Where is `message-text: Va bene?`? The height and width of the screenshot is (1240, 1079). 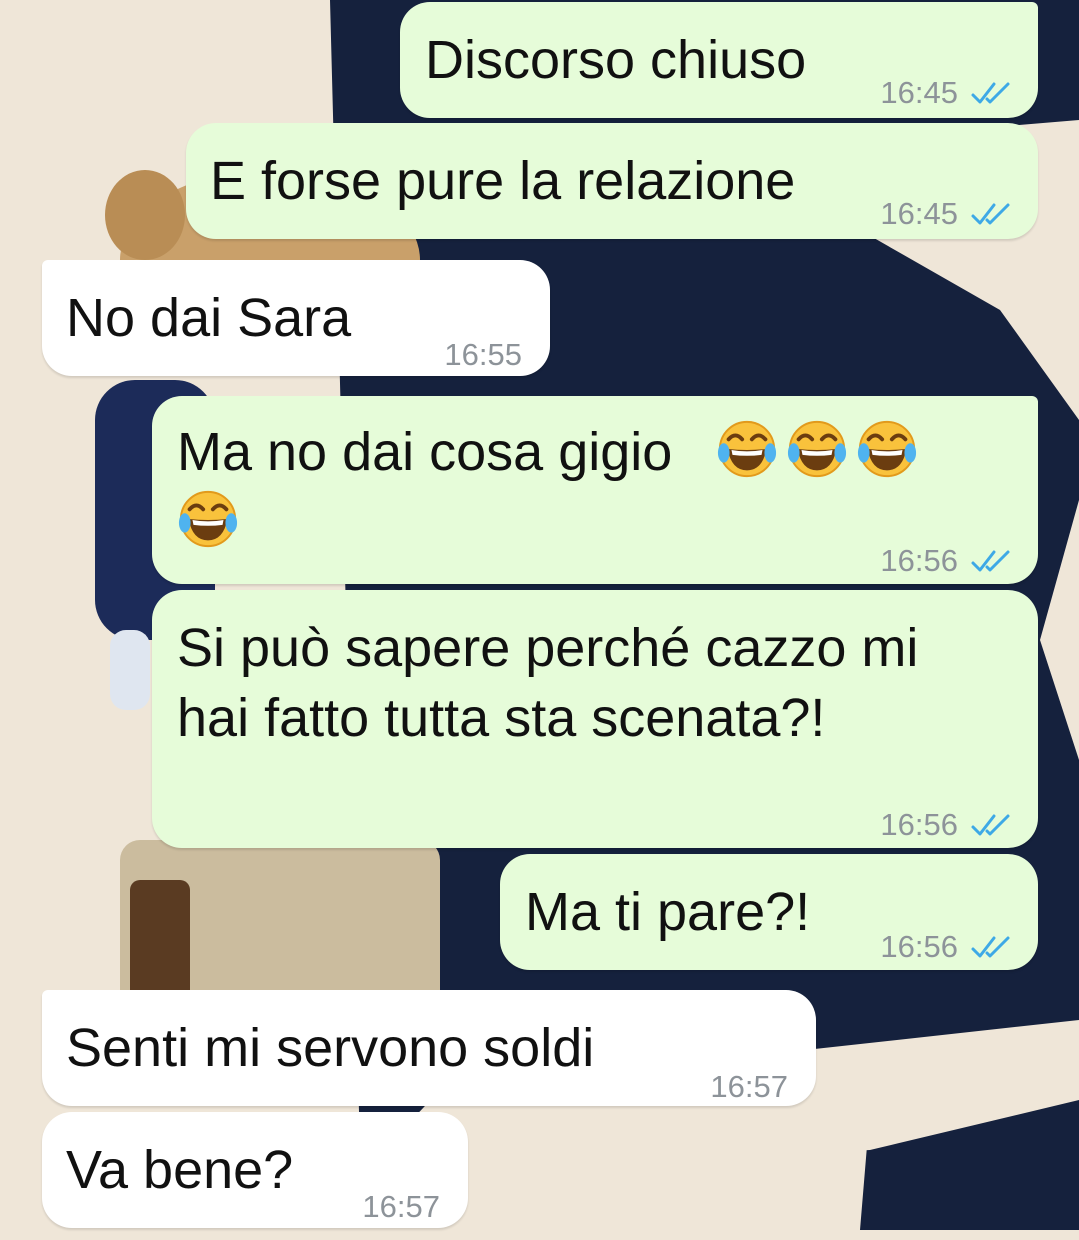
message-text: Va bene? is located at coordinates (180, 1170).